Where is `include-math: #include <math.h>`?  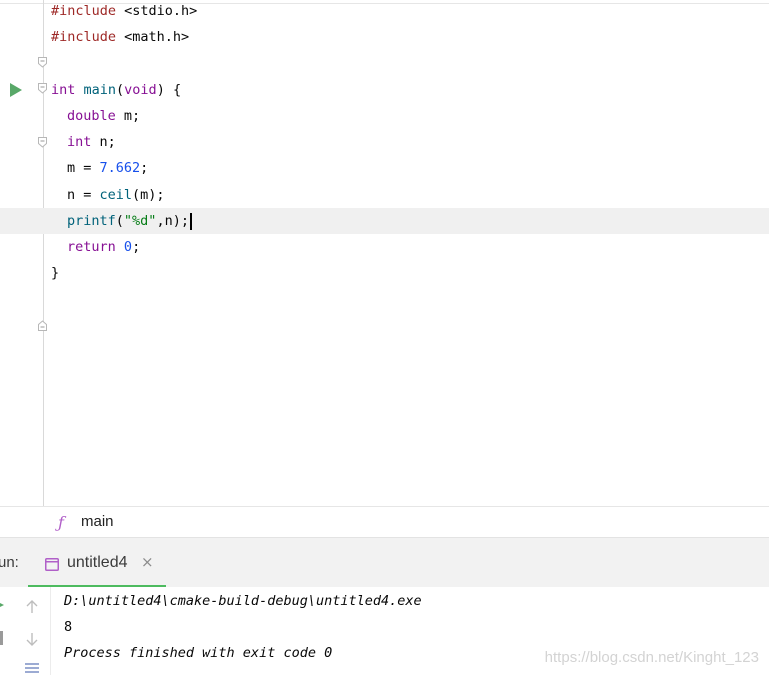 include-math: #include <math.h> is located at coordinates (120, 37).